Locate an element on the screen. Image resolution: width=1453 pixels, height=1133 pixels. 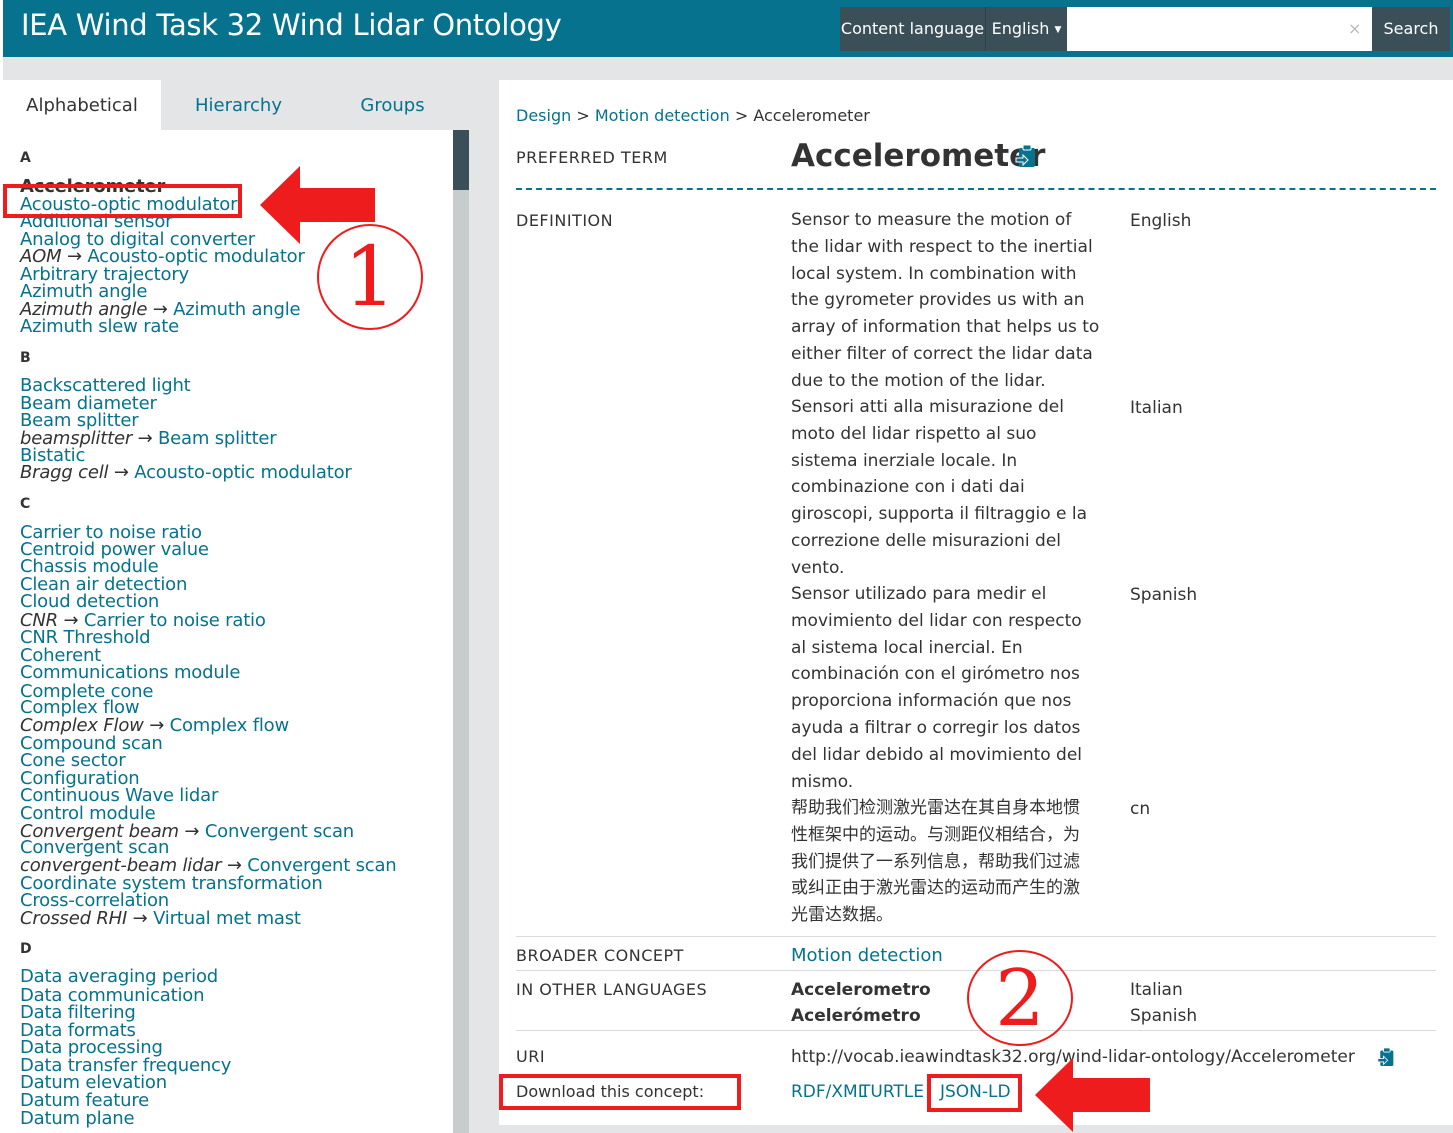
language-dropdown: English ▼ is located at coordinates (1026, 29).